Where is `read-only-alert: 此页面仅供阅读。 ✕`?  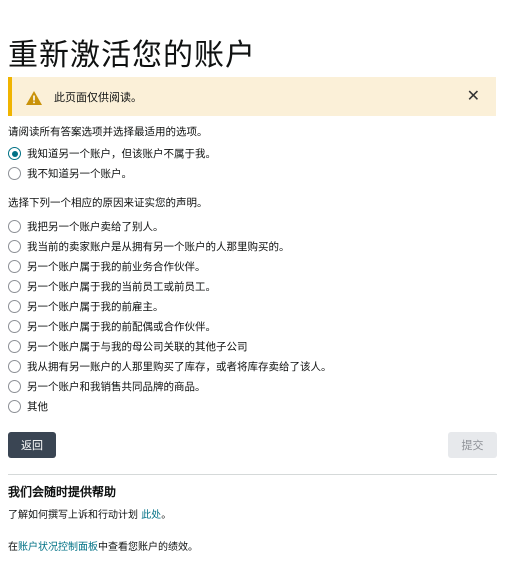
read-only-alert: 此页面仅供阅读。 ✕ is located at coordinates (252, 96).